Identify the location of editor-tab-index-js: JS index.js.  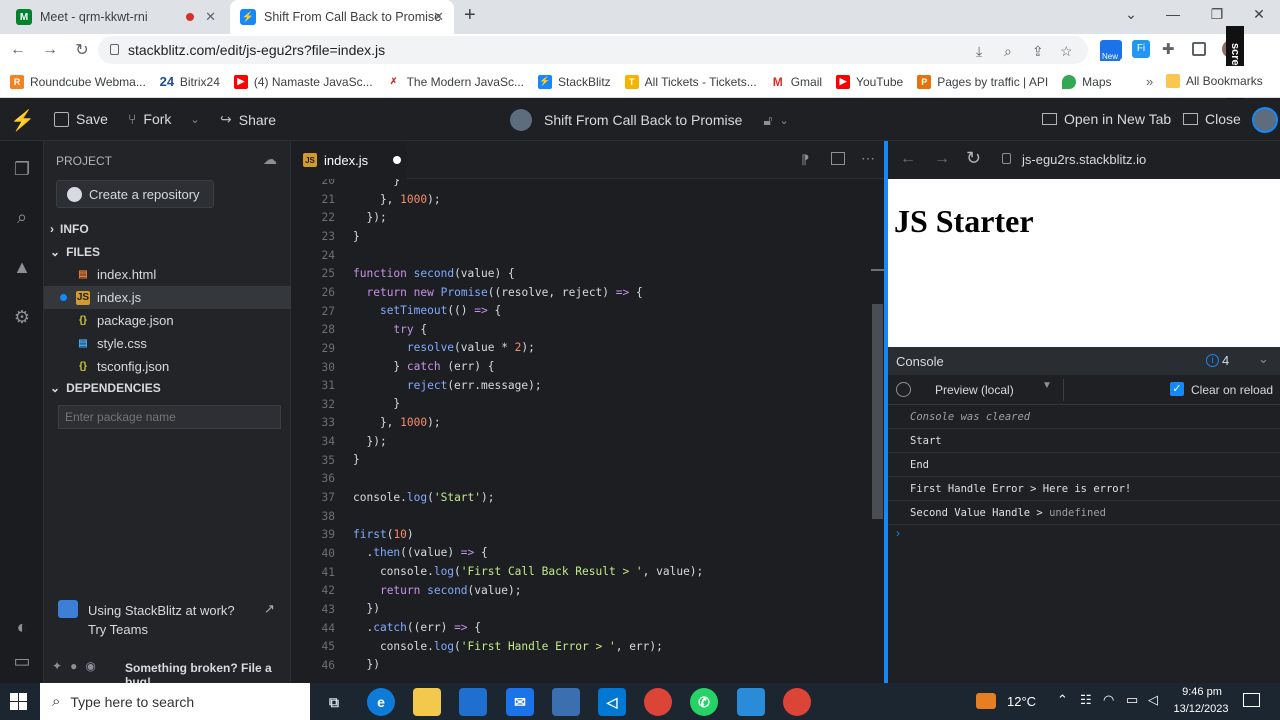
(349, 160).